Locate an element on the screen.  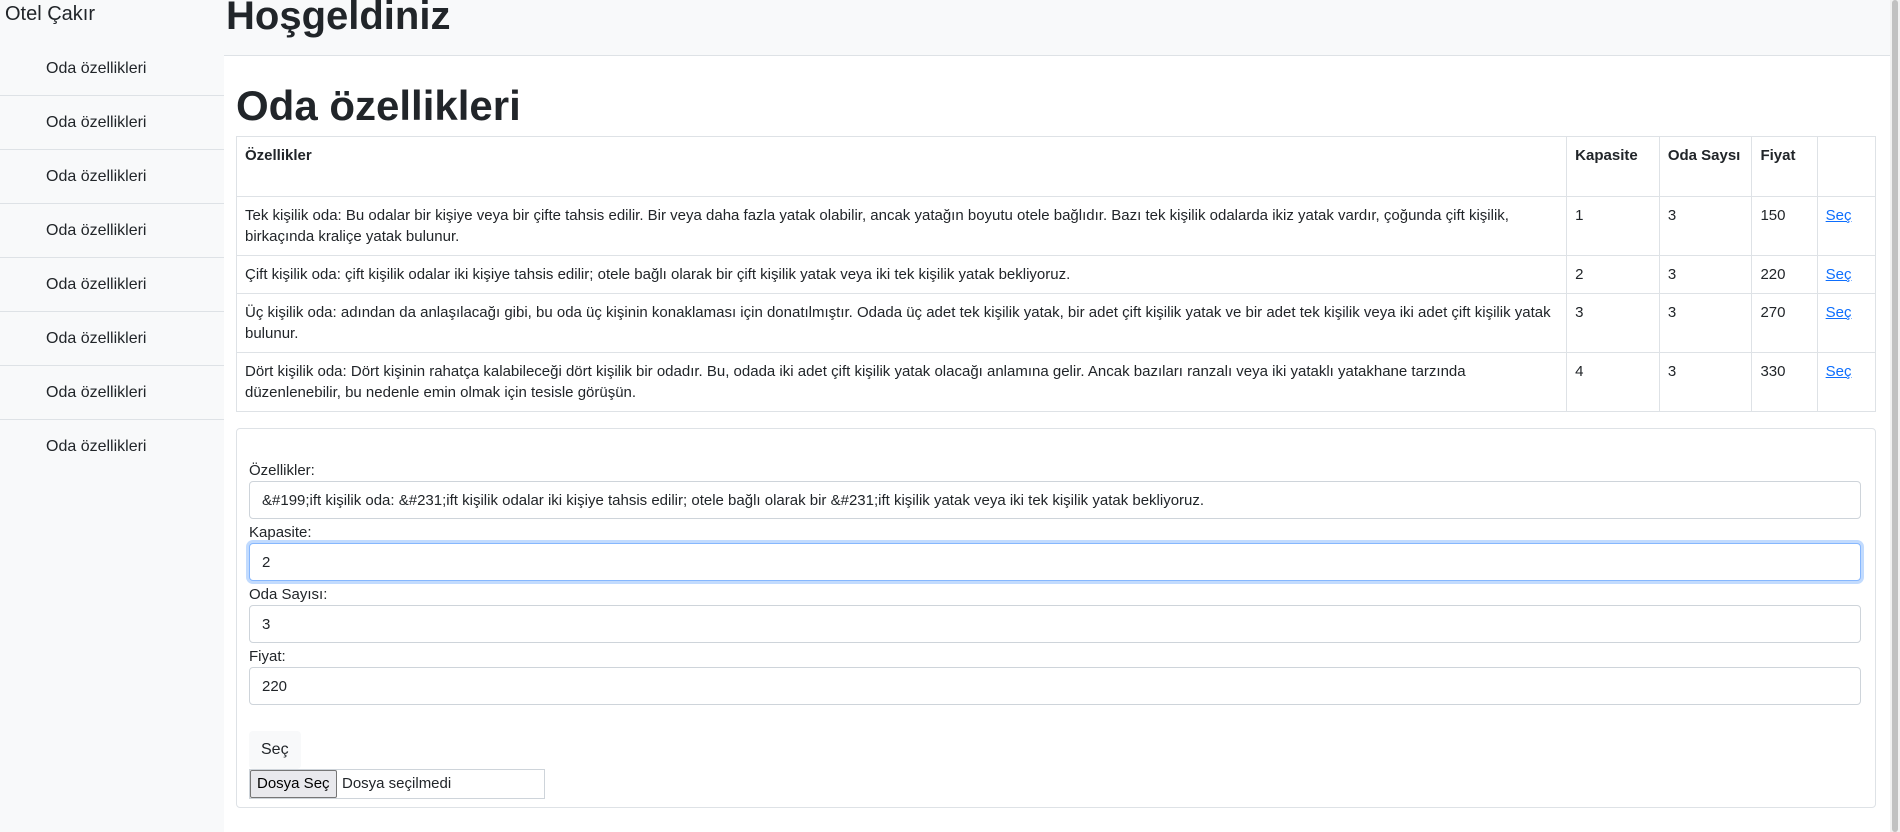
features-input is located at coordinates (1055, 500).